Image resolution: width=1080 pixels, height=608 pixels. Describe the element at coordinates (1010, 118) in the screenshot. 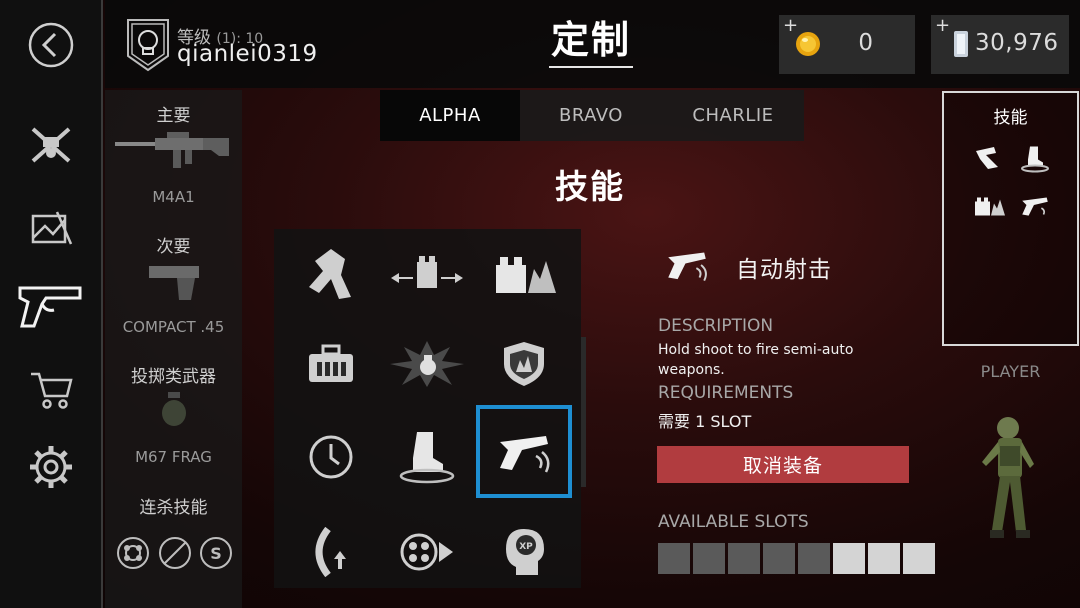

I see `equipped-skills-label: 技能` at that location.